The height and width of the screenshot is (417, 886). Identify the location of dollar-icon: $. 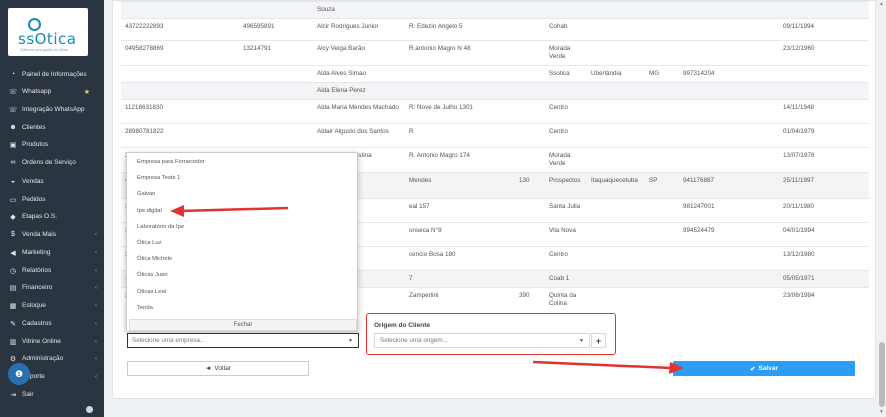
(13, 234).